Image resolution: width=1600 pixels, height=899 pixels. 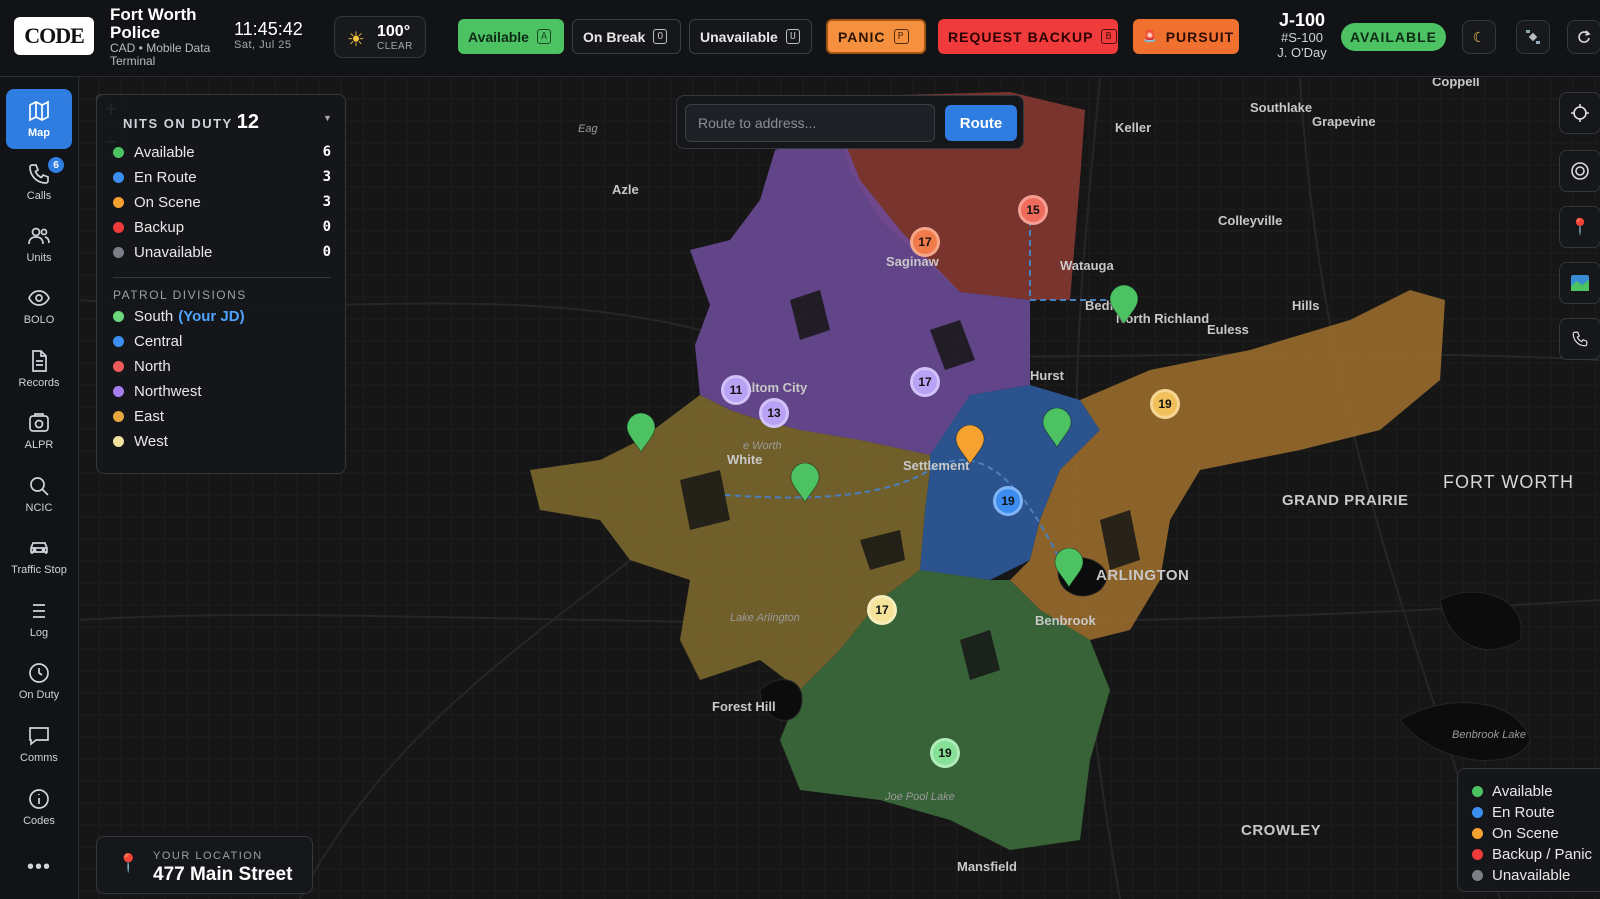 I want to click on sidebar-item-alpr: ALPR, so click(x=39, y=431).